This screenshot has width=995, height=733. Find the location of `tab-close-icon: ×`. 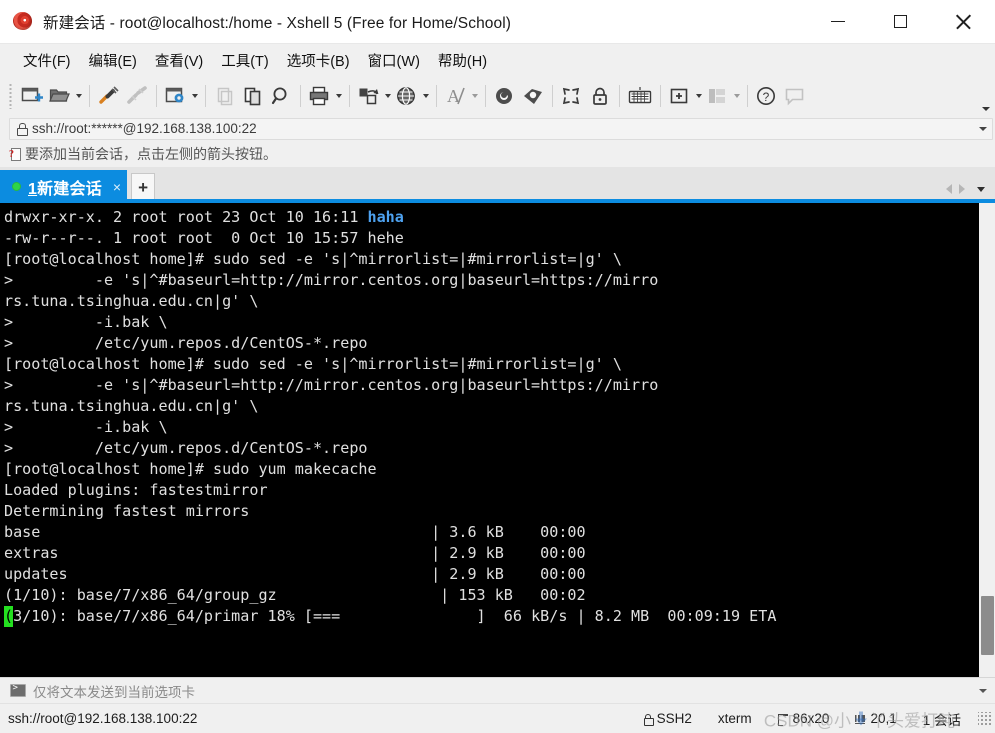

tab-close-icon: × is located at coordinates (117, 187).